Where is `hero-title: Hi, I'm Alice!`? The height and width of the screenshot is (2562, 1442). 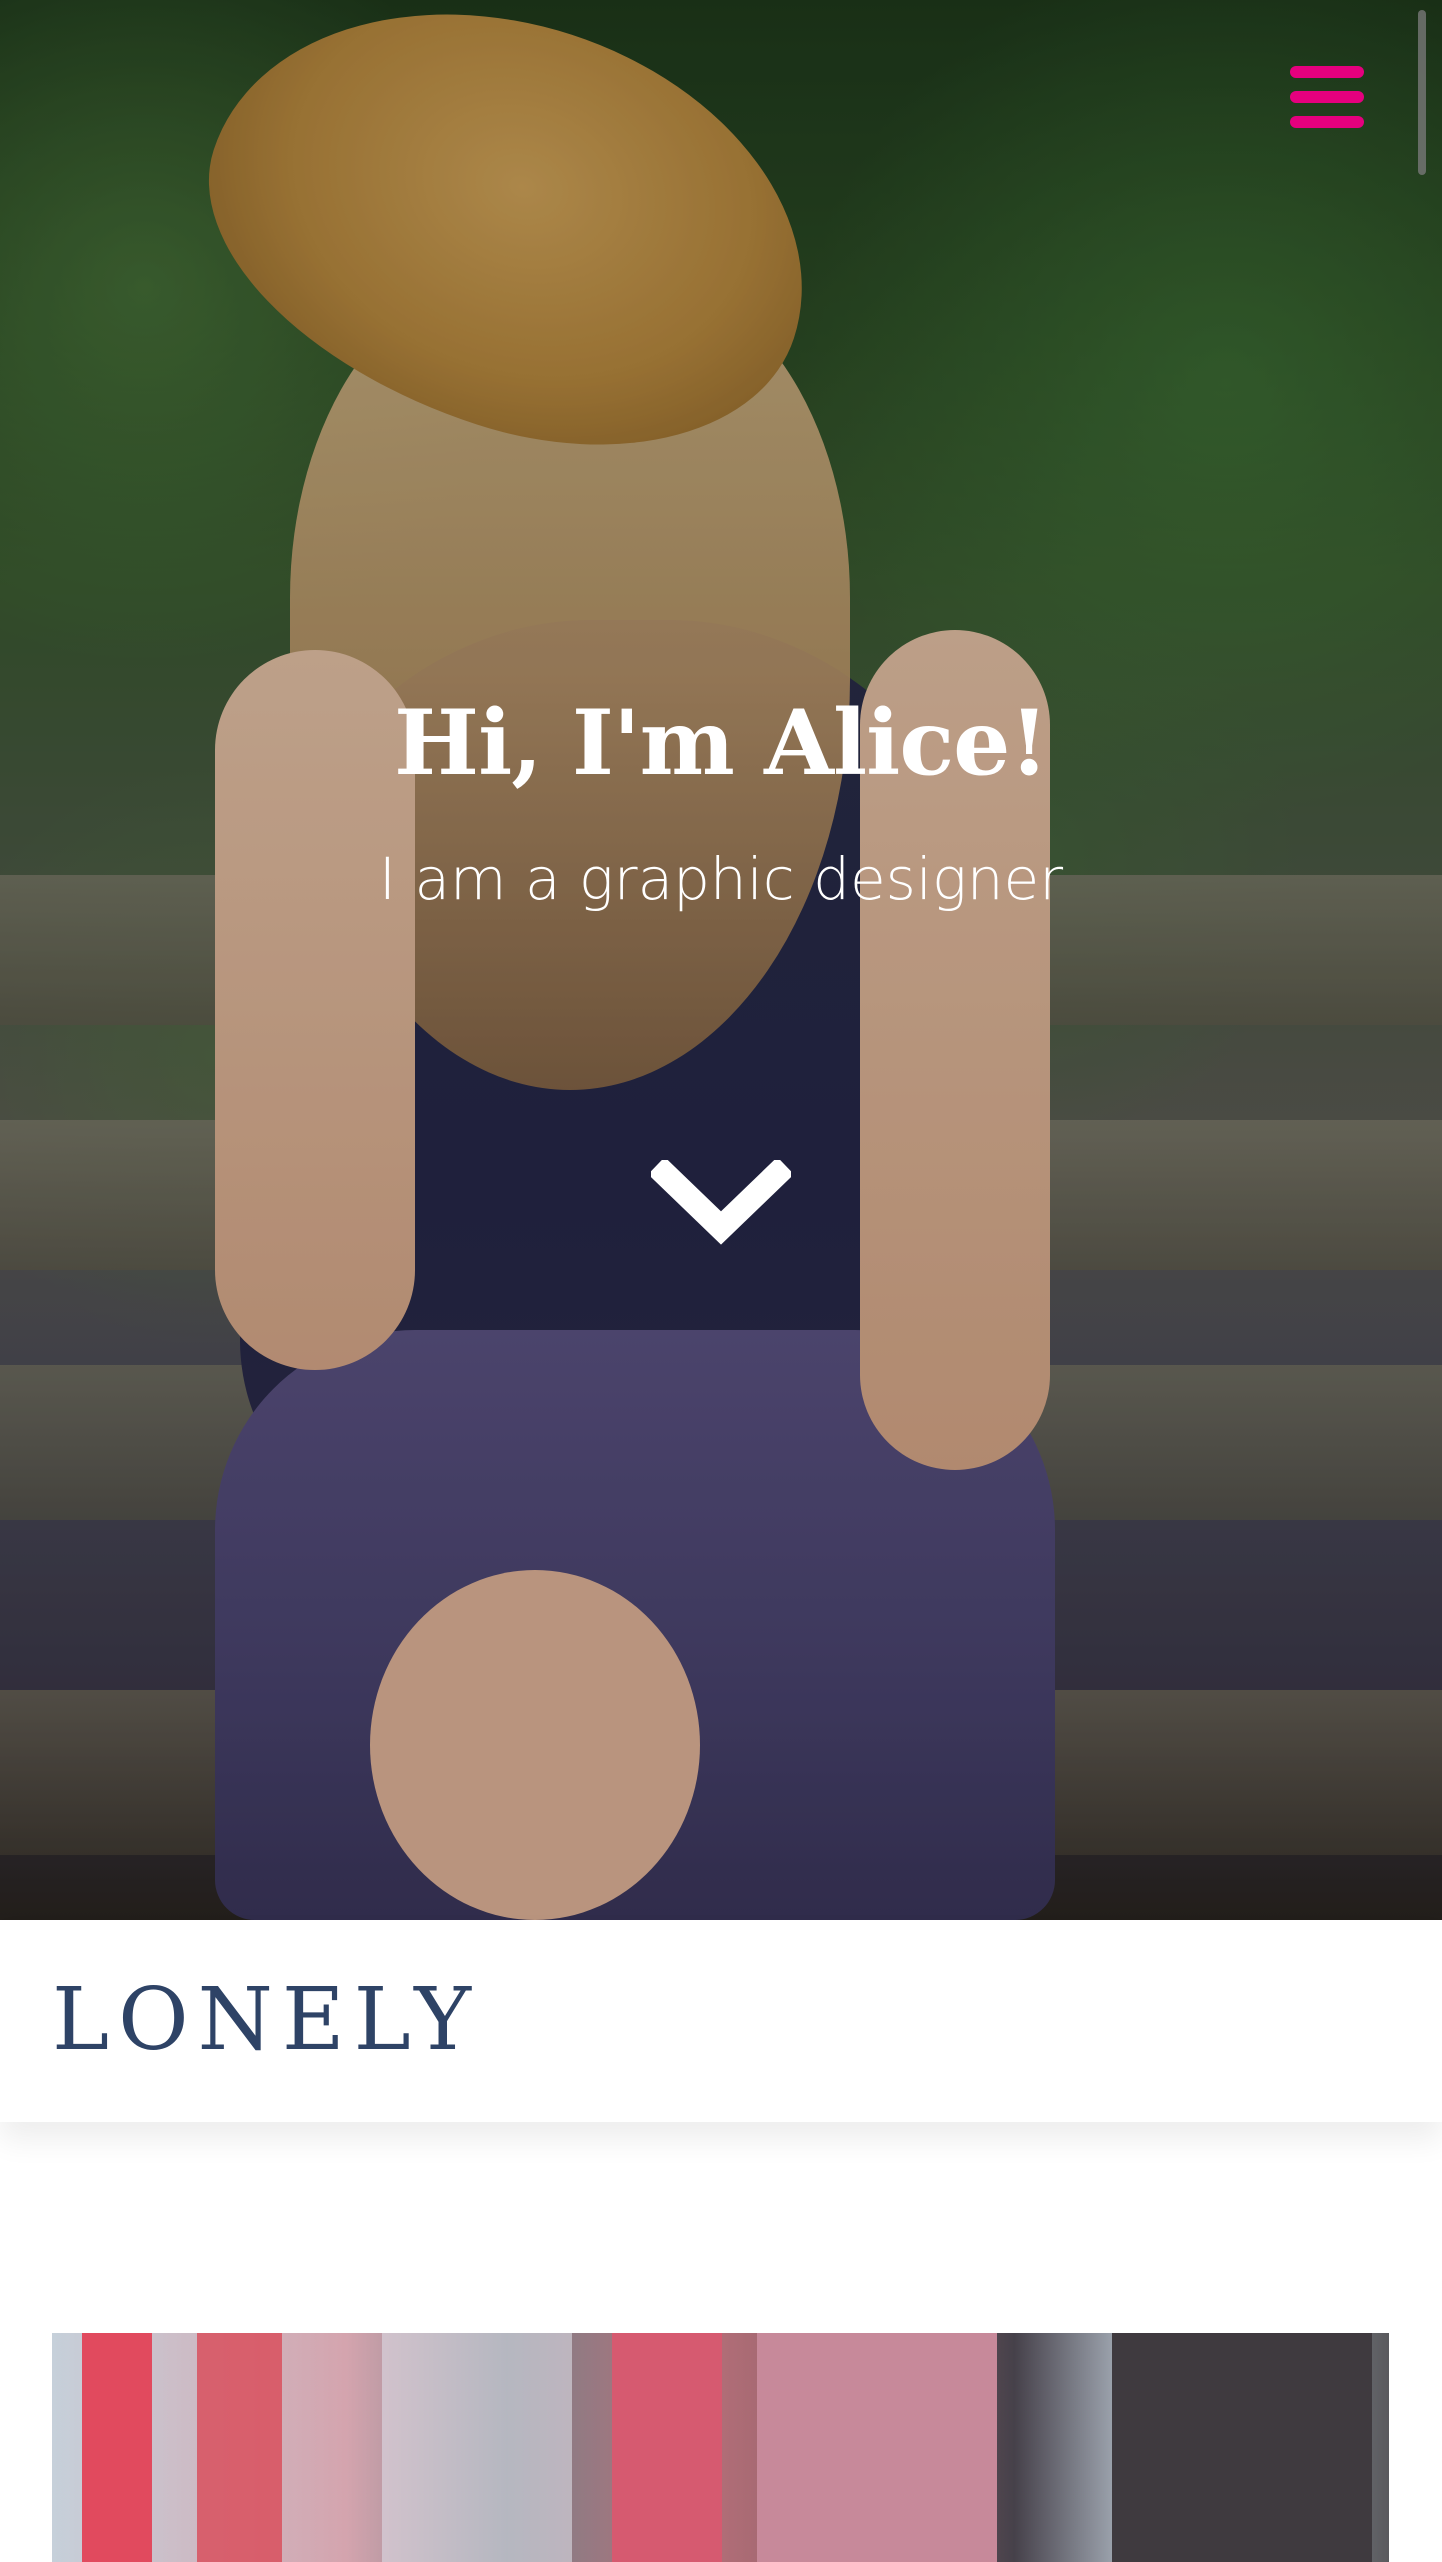
hero-title: Hi, I'm Alice! is located at coordinates (721, 743).